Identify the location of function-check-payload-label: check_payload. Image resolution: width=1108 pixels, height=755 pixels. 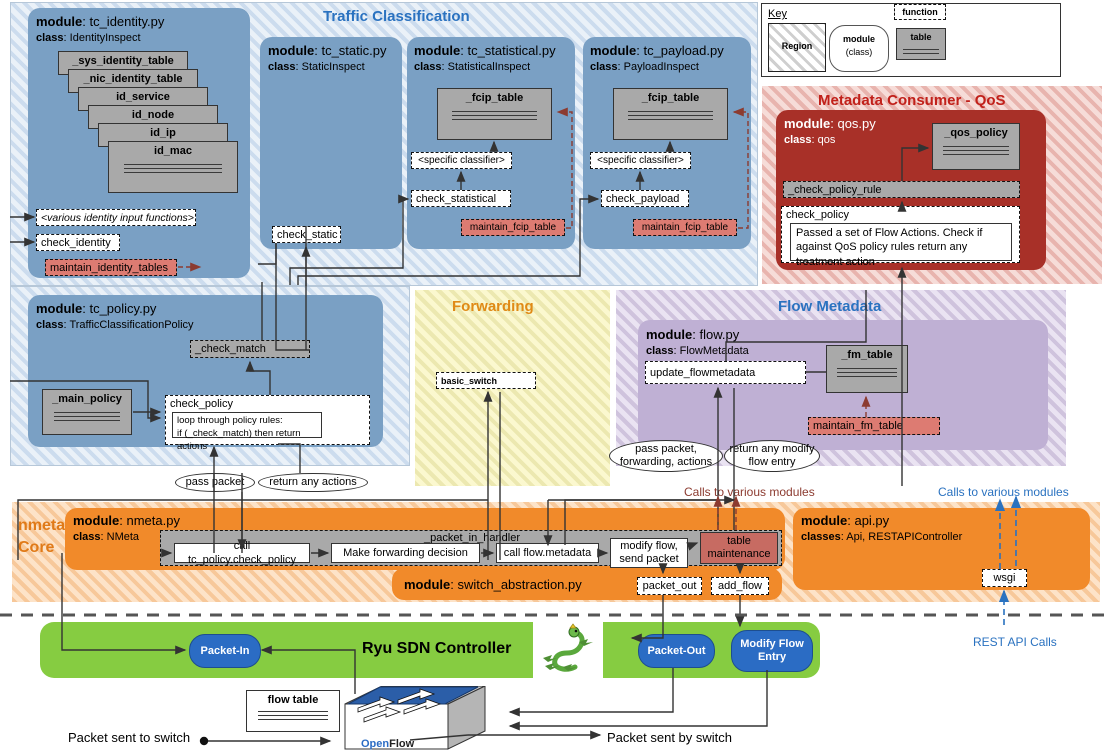
(643, 198).